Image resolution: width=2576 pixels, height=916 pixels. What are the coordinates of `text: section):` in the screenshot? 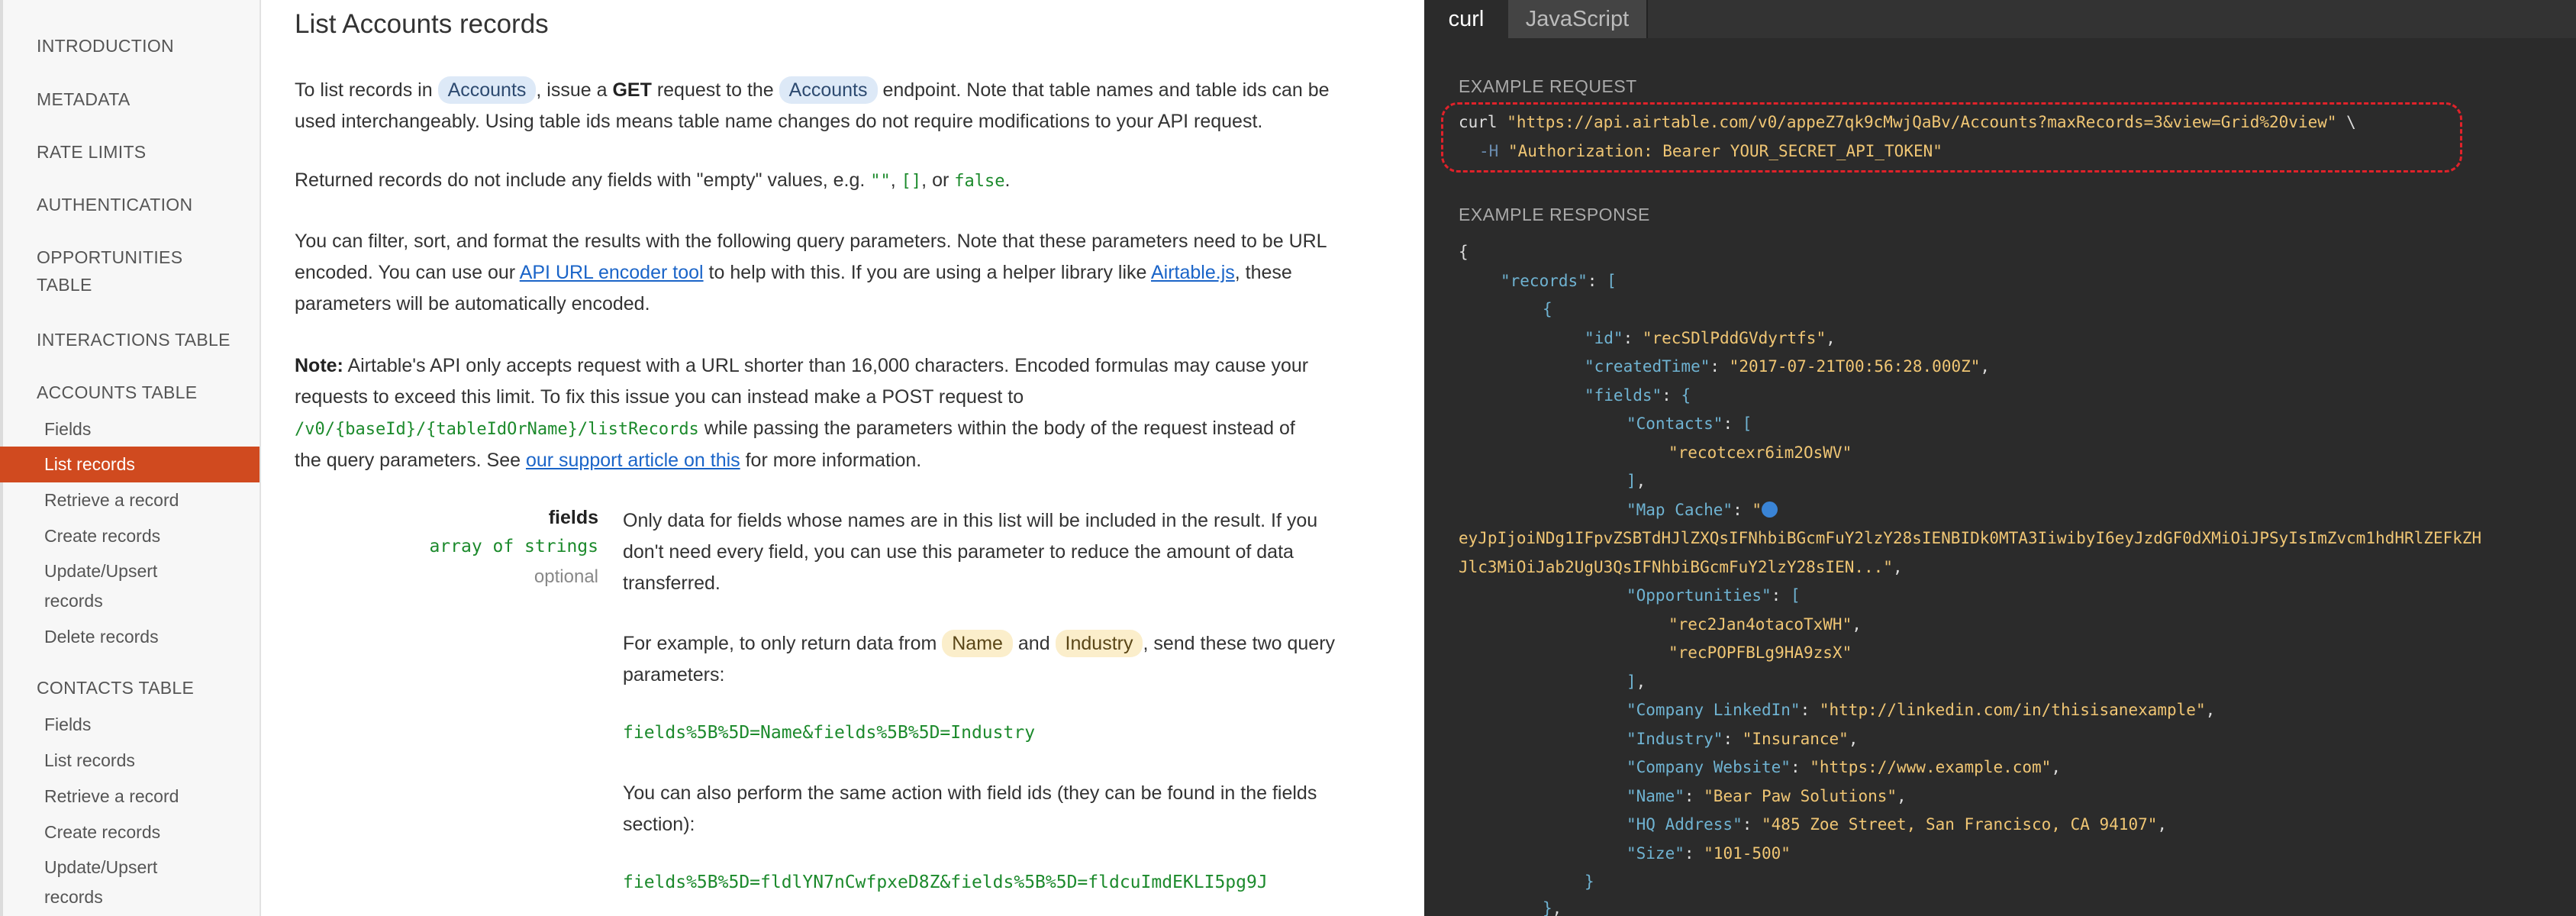 It's located at (659, 824).